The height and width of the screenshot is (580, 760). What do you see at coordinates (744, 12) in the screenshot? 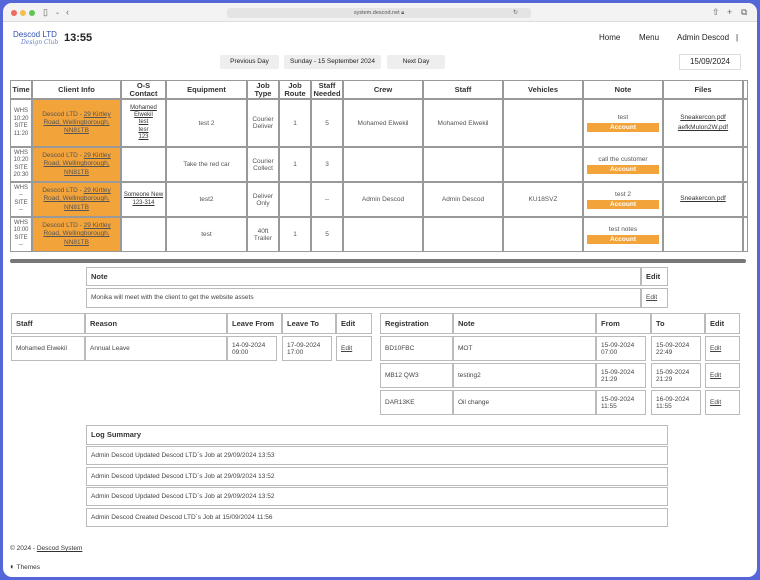
I see `tabs-overview-icon: ⧉` at bounding box center [744, 12].